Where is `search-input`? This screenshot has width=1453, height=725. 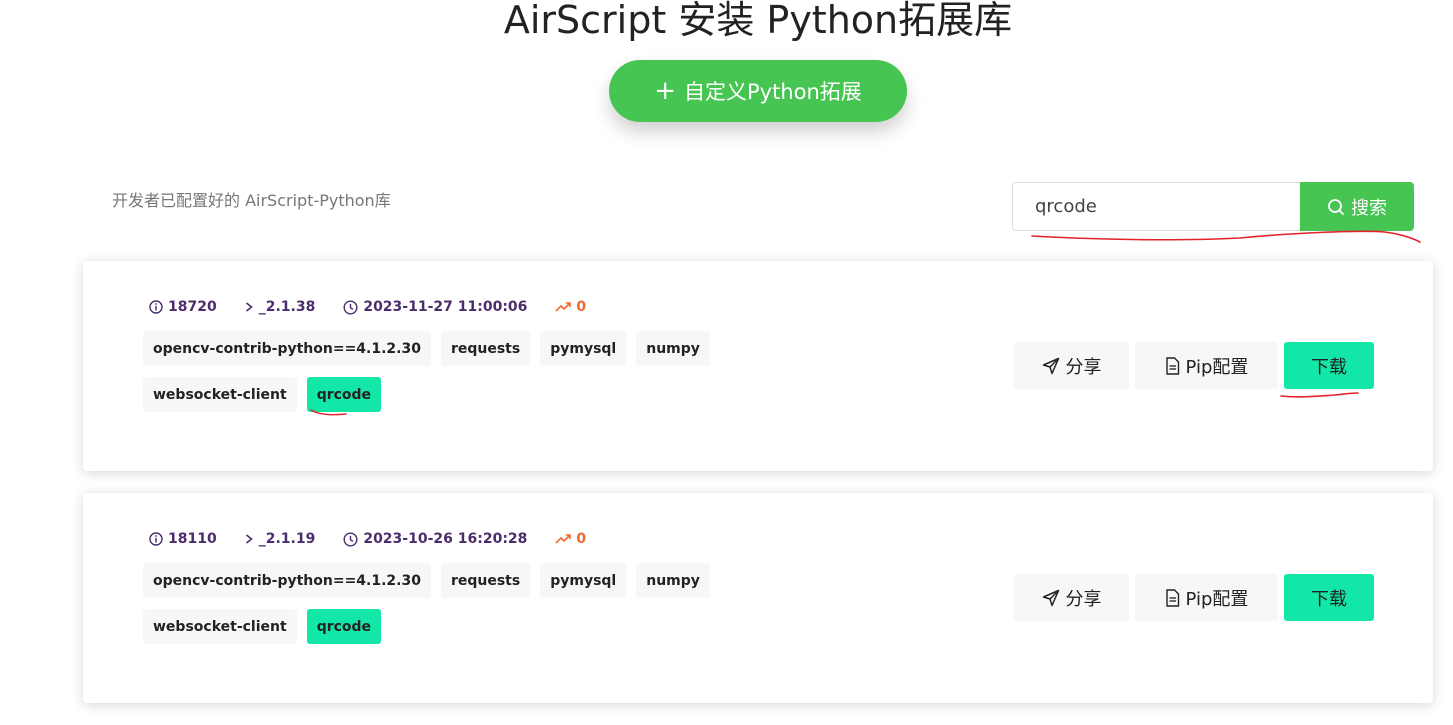
search-input is located at coordinates (1156, 206).